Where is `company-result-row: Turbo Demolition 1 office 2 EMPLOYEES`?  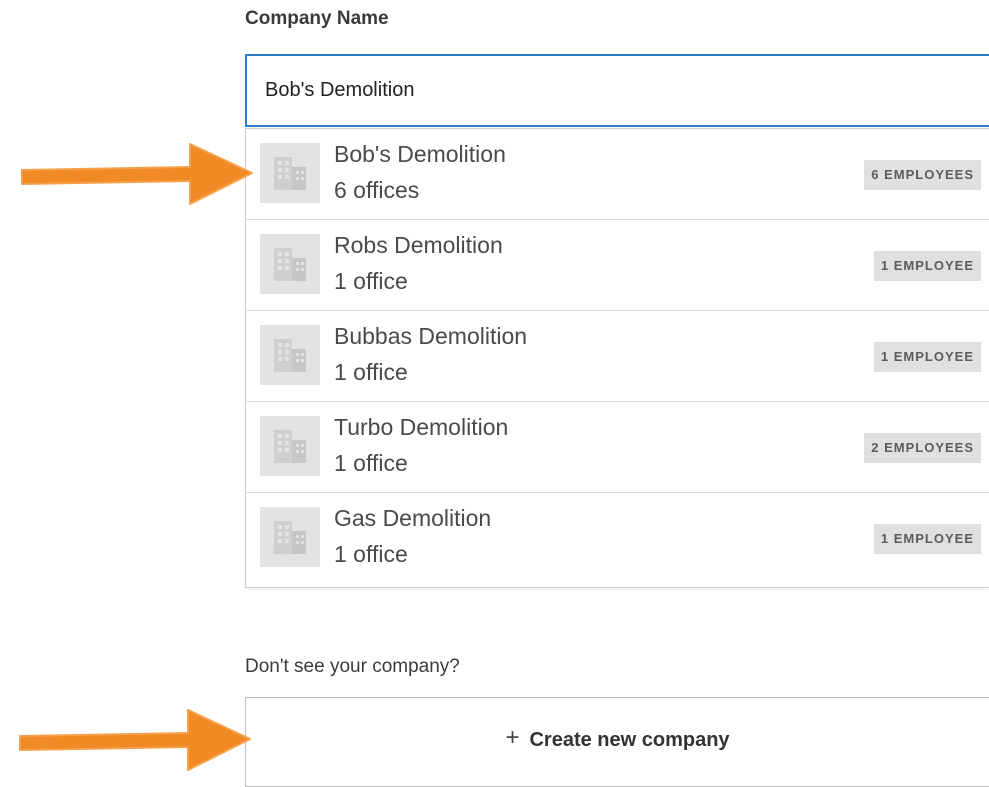
company-result-row: Turbo Demolition 1 office 2 EMPLOYEES is located at coordinates (617, 447).